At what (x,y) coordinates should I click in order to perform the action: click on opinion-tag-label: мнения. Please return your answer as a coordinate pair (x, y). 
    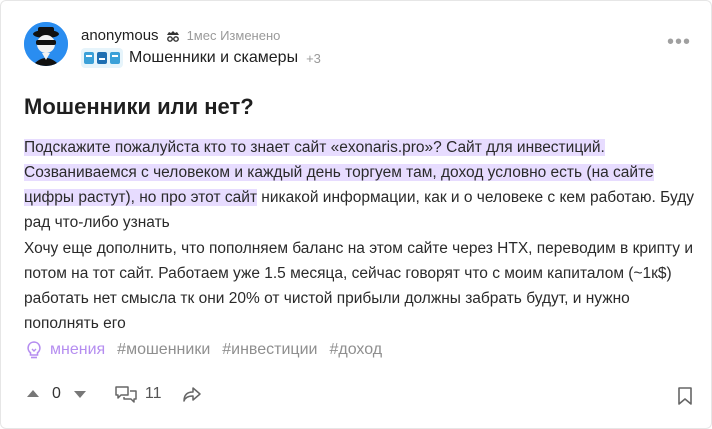
    Looking at the image, I should click on (78, 349).